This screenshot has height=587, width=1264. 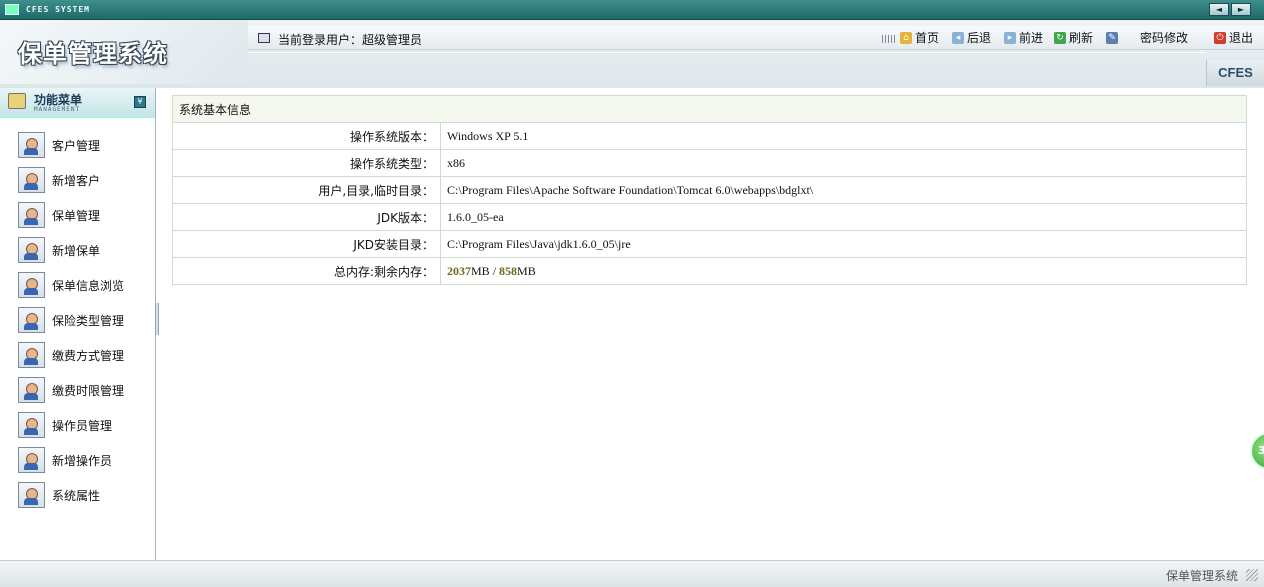 I want to click on table-row: 总内存:剩余内存： 2037MB / 858MB, so click(x=709, y=271).